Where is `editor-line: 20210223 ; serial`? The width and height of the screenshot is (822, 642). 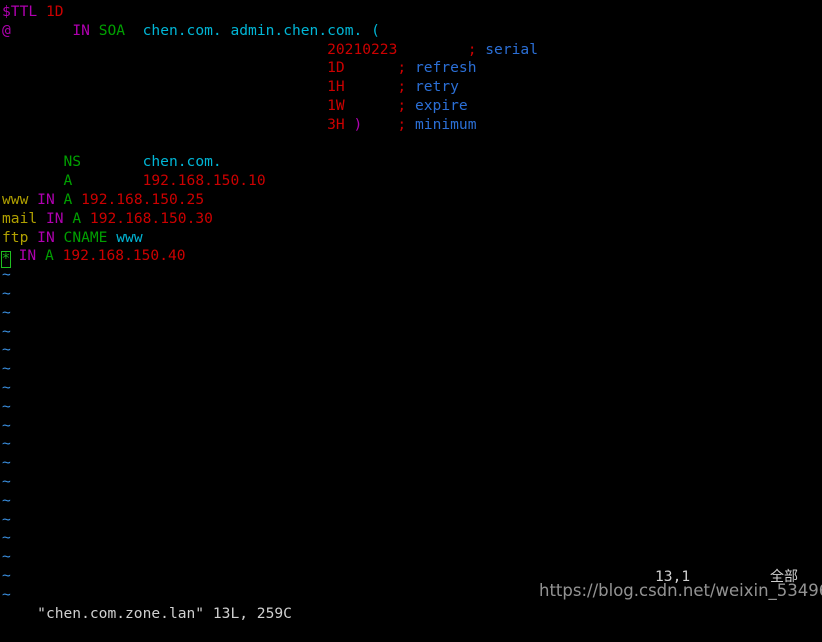
editor-line: 20210223 ; serial is located at coordinates (411, 50).